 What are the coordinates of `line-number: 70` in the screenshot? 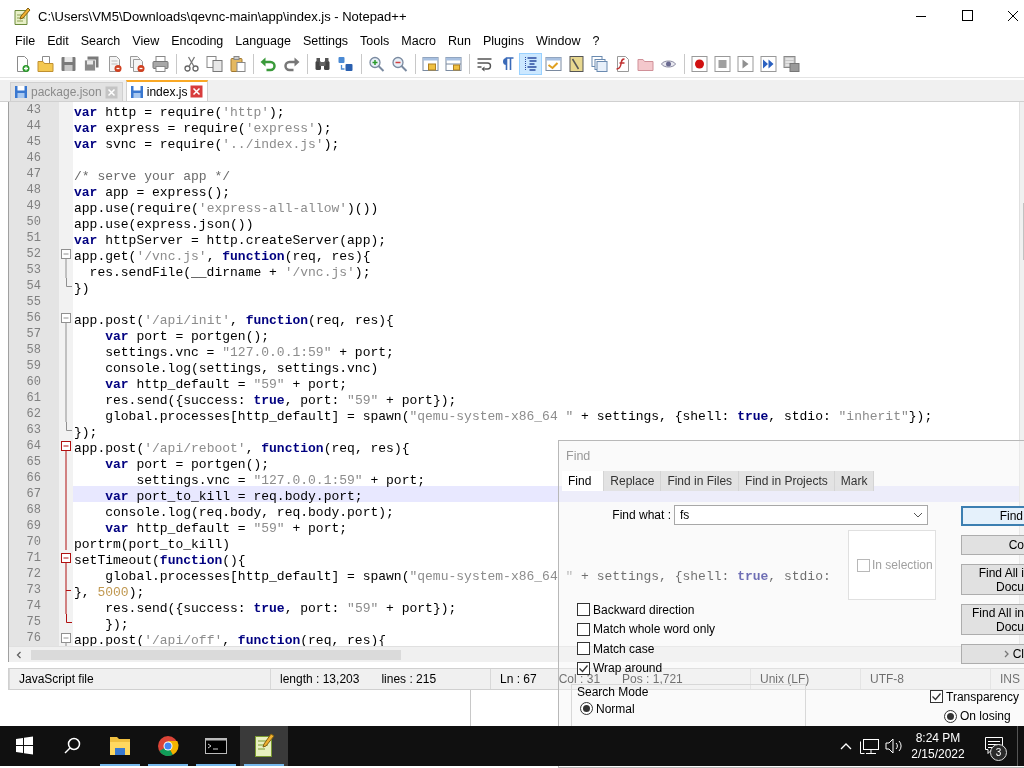 It's located at (33, 542).